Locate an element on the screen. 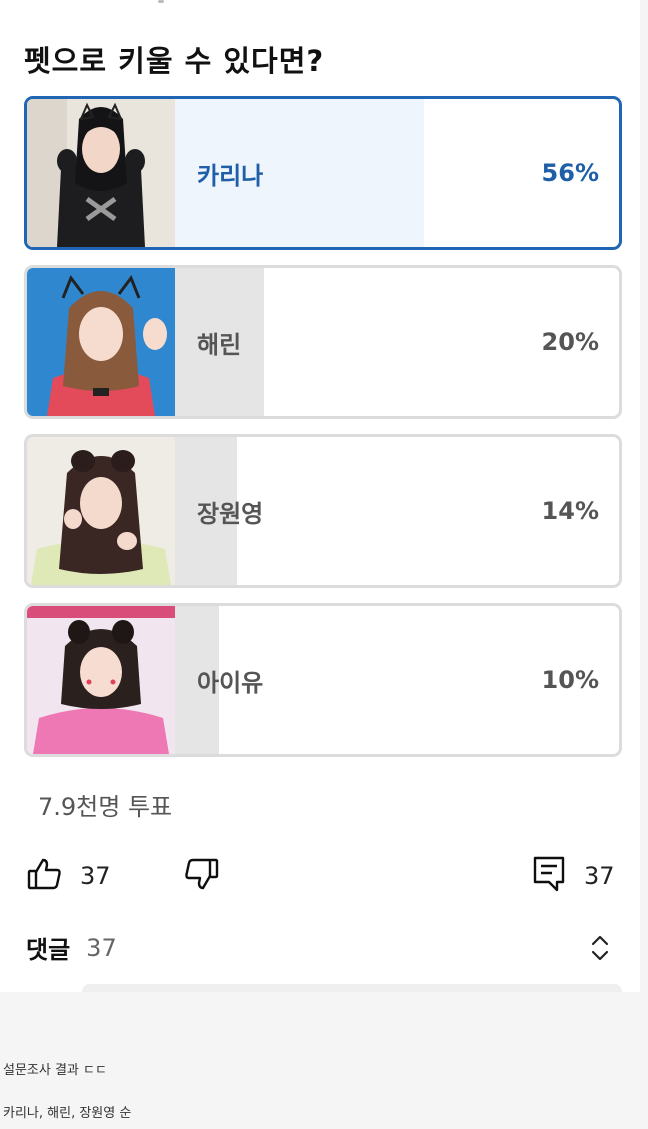  thumbs-down-icon is located at coordinates (202, 876).